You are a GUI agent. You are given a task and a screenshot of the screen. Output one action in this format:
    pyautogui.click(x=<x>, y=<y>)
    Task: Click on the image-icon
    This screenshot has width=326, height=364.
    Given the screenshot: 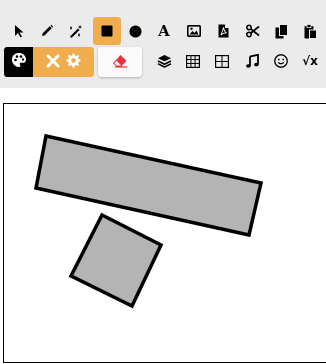 What is the action you would take?
    pyautogui.click(x=194, y=31)
    